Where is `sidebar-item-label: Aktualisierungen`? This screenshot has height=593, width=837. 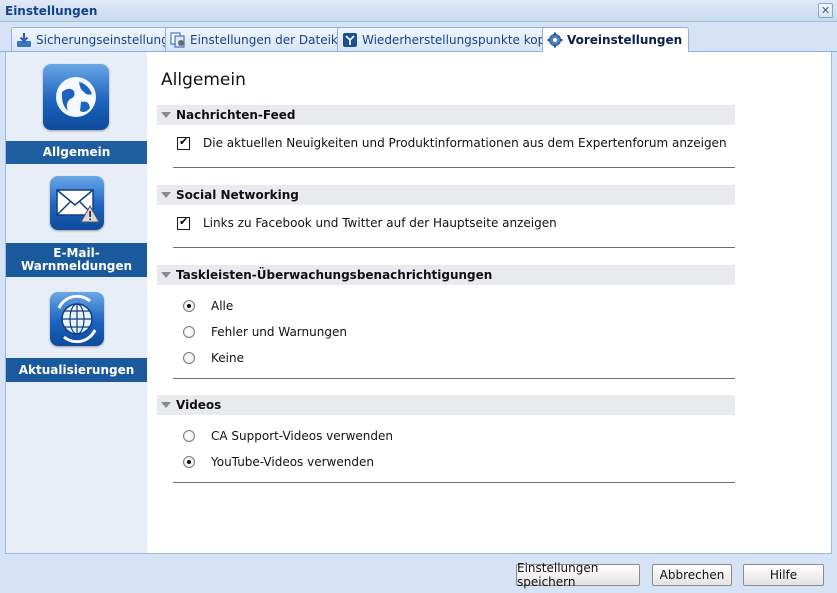 sidebar-item-label: Aktualisierungen is located at coordinates (76, 370).